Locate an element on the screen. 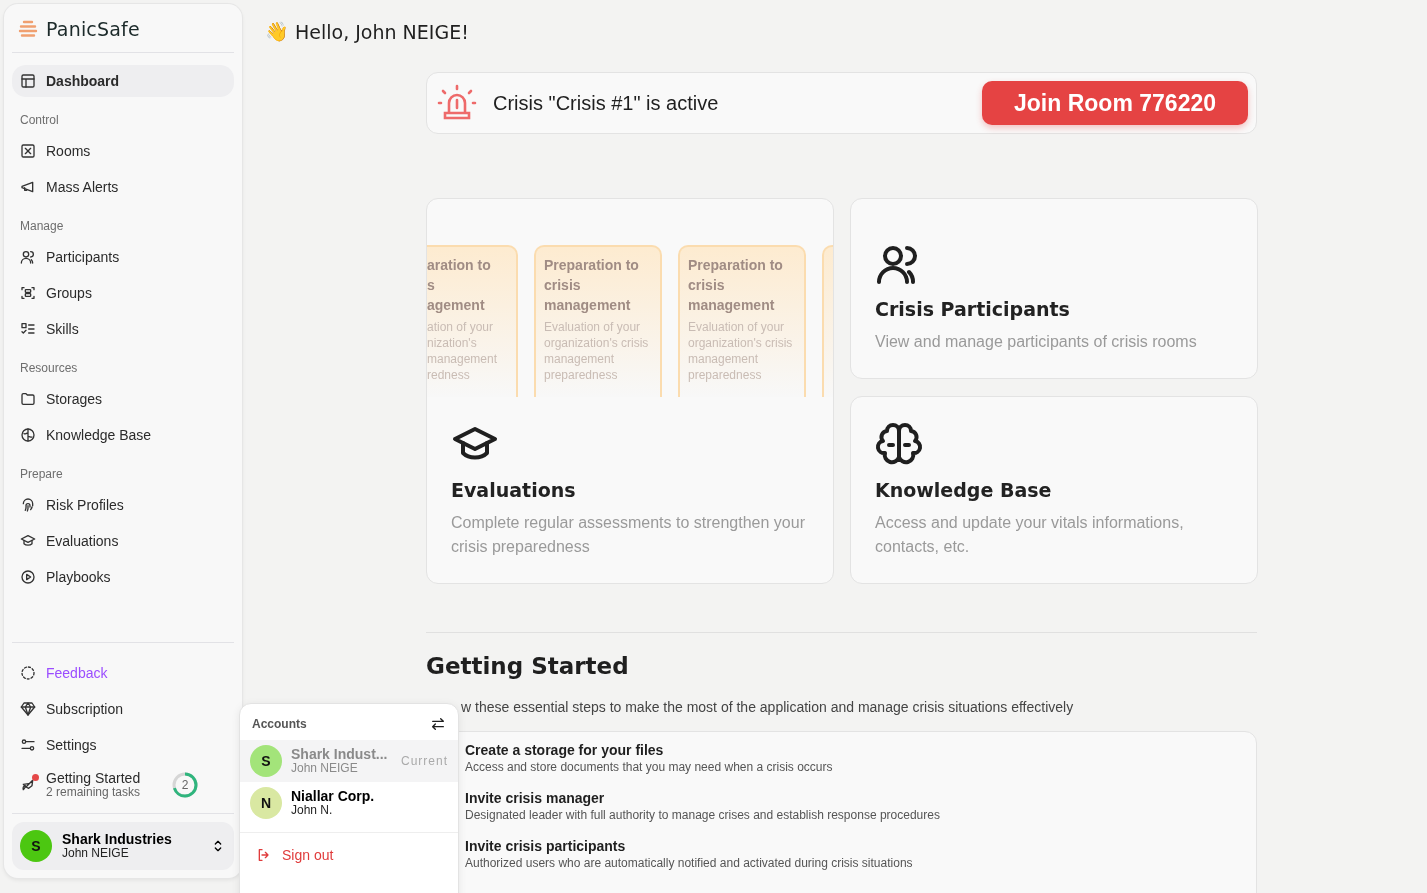 Image resolution: width=1427 pixels, height=893 pixels. section-label: Resources is located at coordinates (49, 368).